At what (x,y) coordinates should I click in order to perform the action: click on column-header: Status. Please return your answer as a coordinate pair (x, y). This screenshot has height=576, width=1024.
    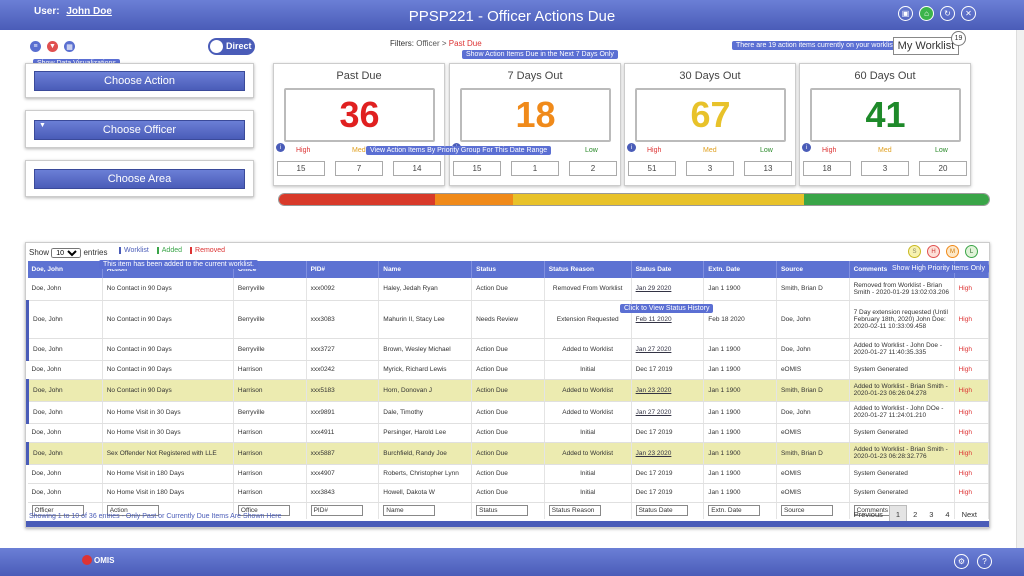
    Looking at the image, I should click on (508, 269).